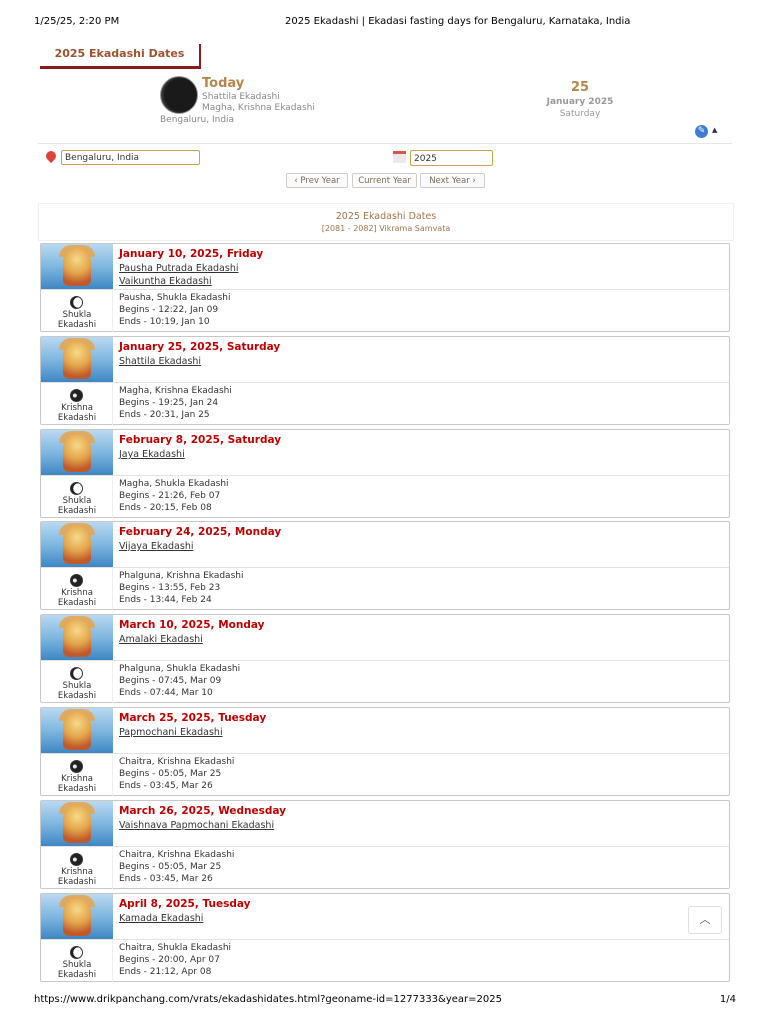  Describe the element at coordinates (152, 454) in the screenshot. I see `ekadashi-name-link: Jaya Ekadashi` at that location.